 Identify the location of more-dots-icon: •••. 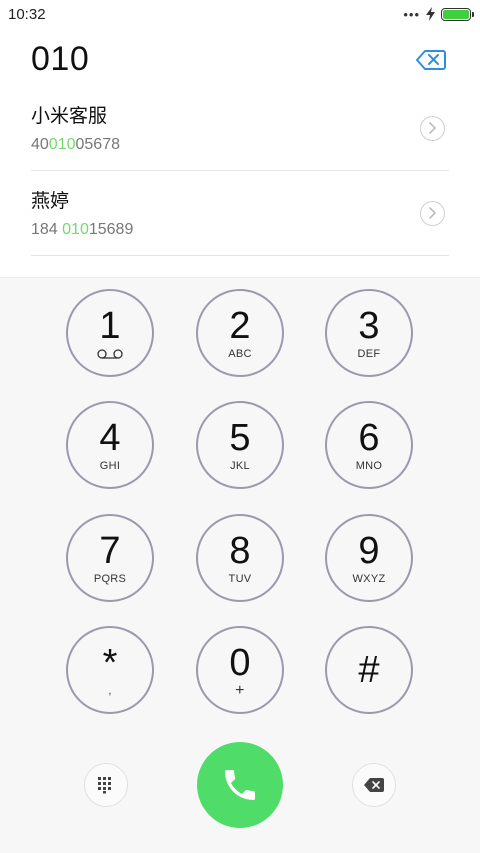
(411, 14).